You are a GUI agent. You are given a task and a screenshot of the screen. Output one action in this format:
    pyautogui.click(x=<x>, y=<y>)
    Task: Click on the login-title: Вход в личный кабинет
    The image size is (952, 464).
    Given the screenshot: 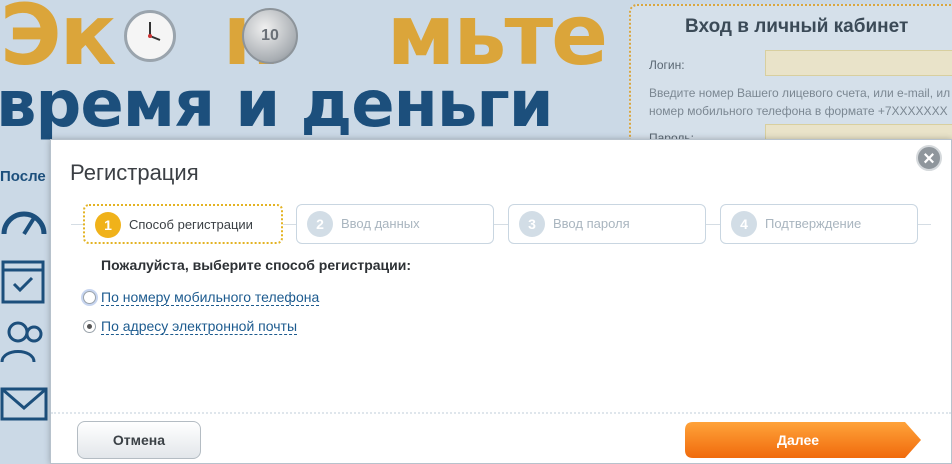 What is the action you would take?
    pyautogui.click(x=797, y=26)
    